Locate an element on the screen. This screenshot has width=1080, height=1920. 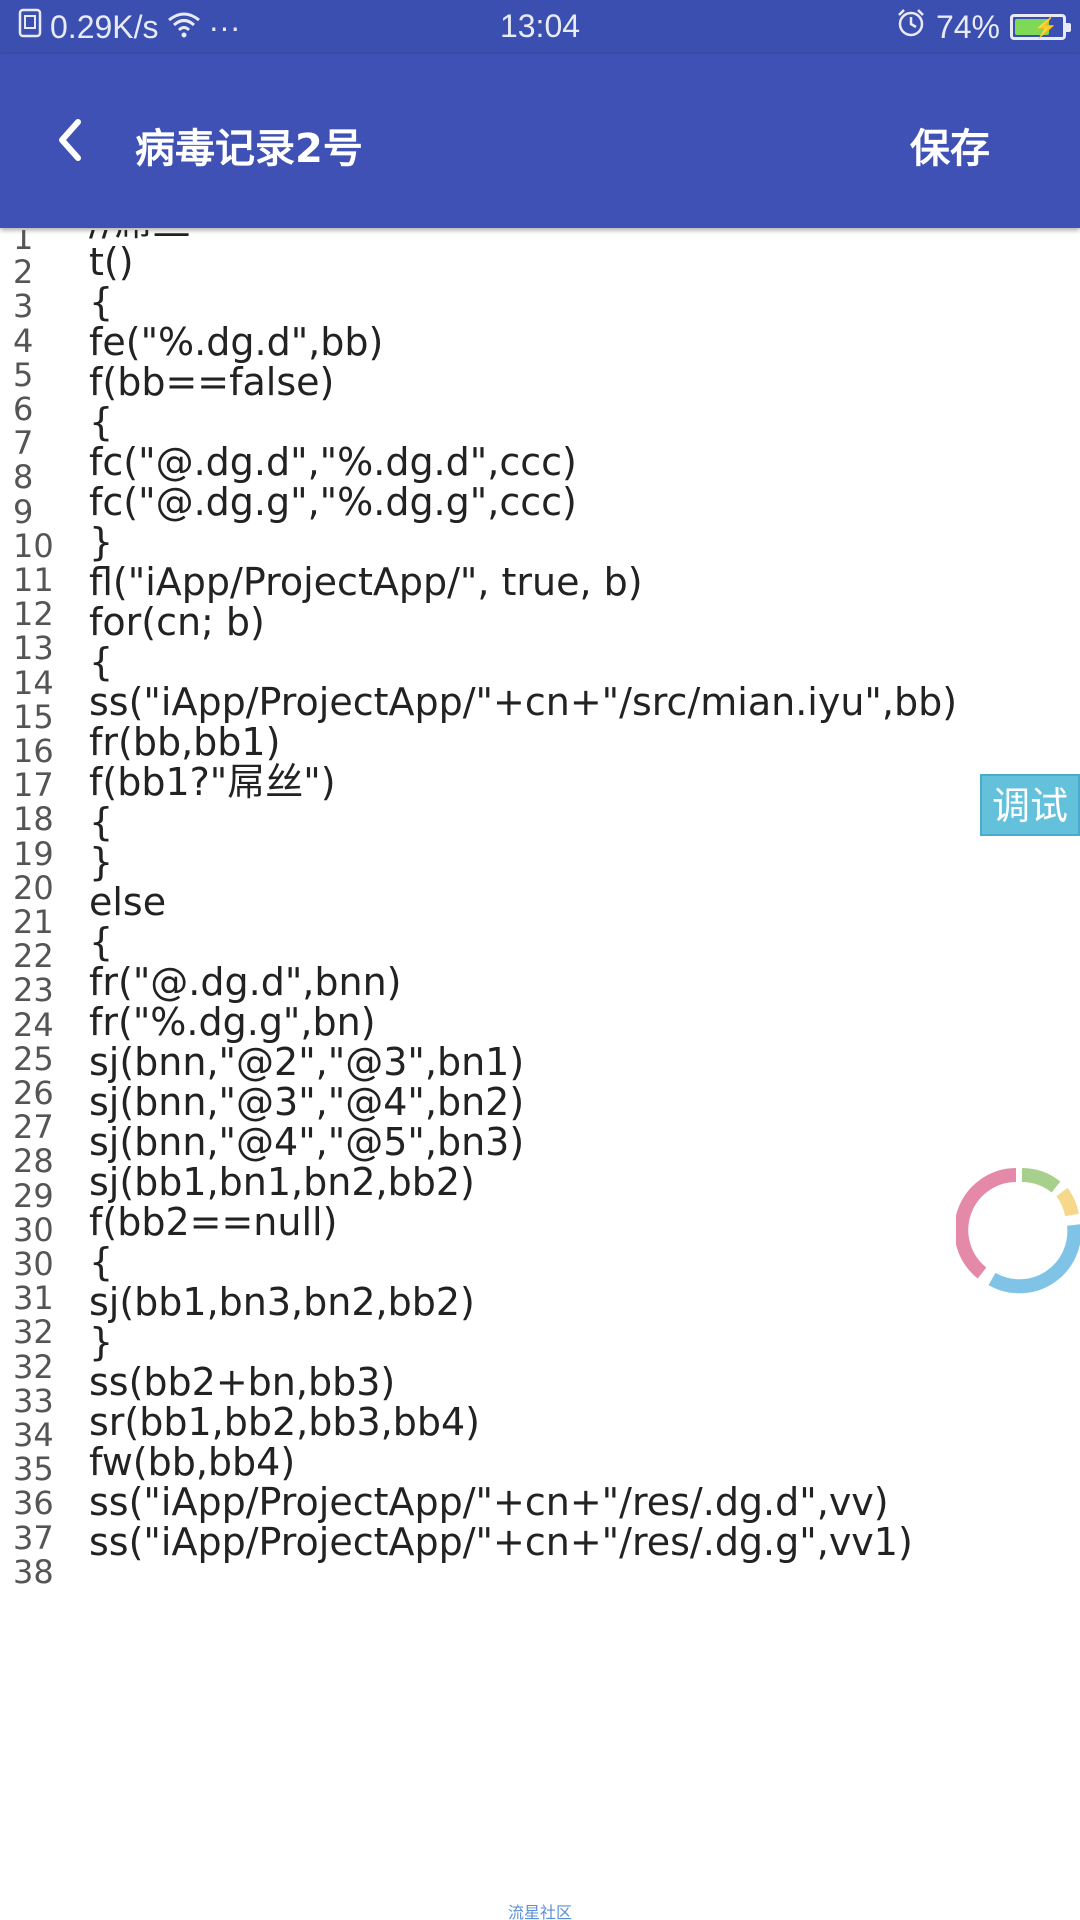
line-number: 23 is located at coordinates (33, 990).